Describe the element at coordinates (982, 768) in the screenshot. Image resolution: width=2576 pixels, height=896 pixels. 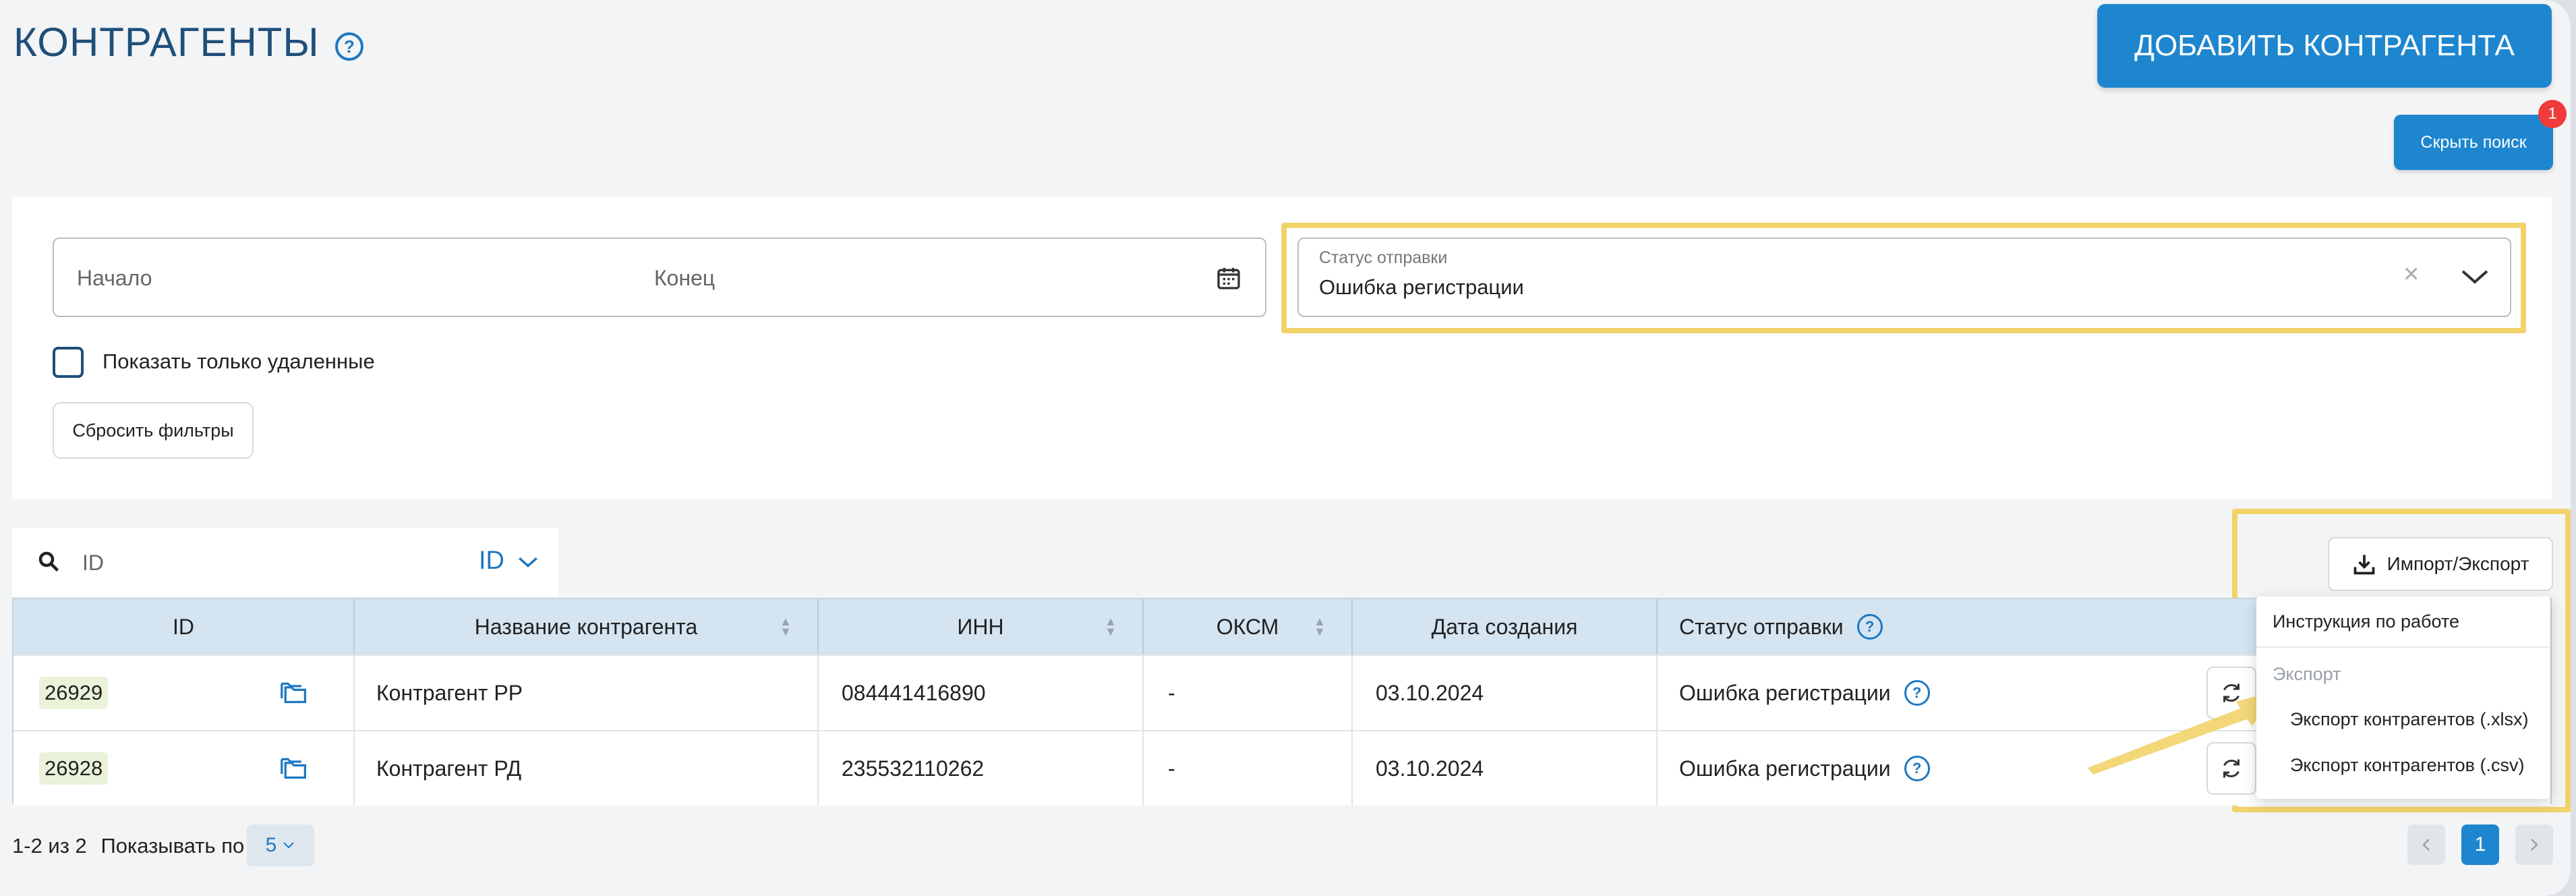
I see `cell-inn: 235532110262` at that location.